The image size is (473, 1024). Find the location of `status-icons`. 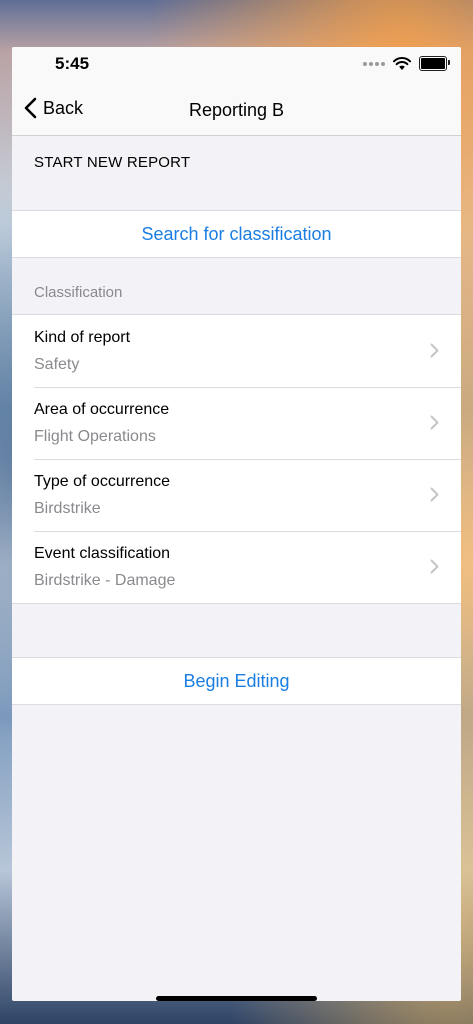

status-icons is located at coordinates (406, 63).